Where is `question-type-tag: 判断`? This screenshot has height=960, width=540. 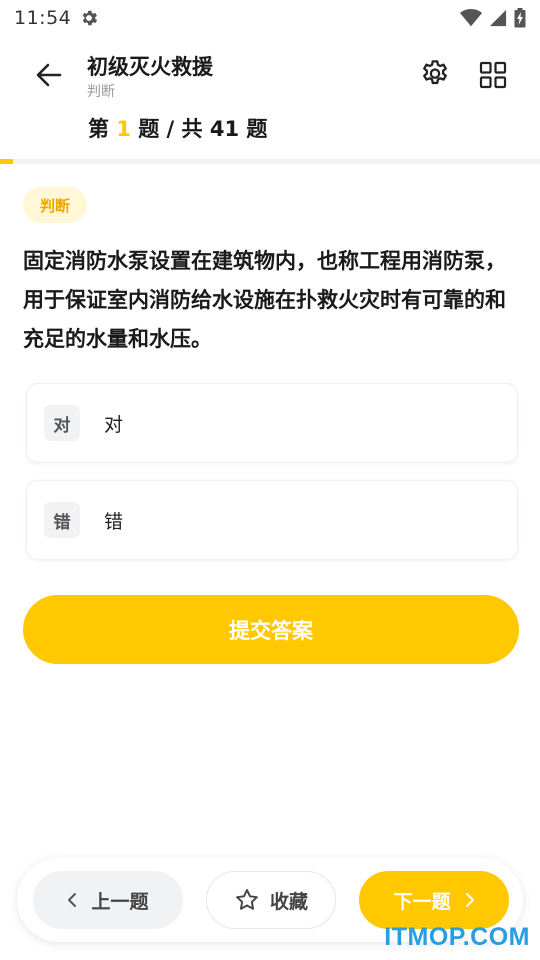 question-type-tag: 判断 is located at coordinates (55, 205).